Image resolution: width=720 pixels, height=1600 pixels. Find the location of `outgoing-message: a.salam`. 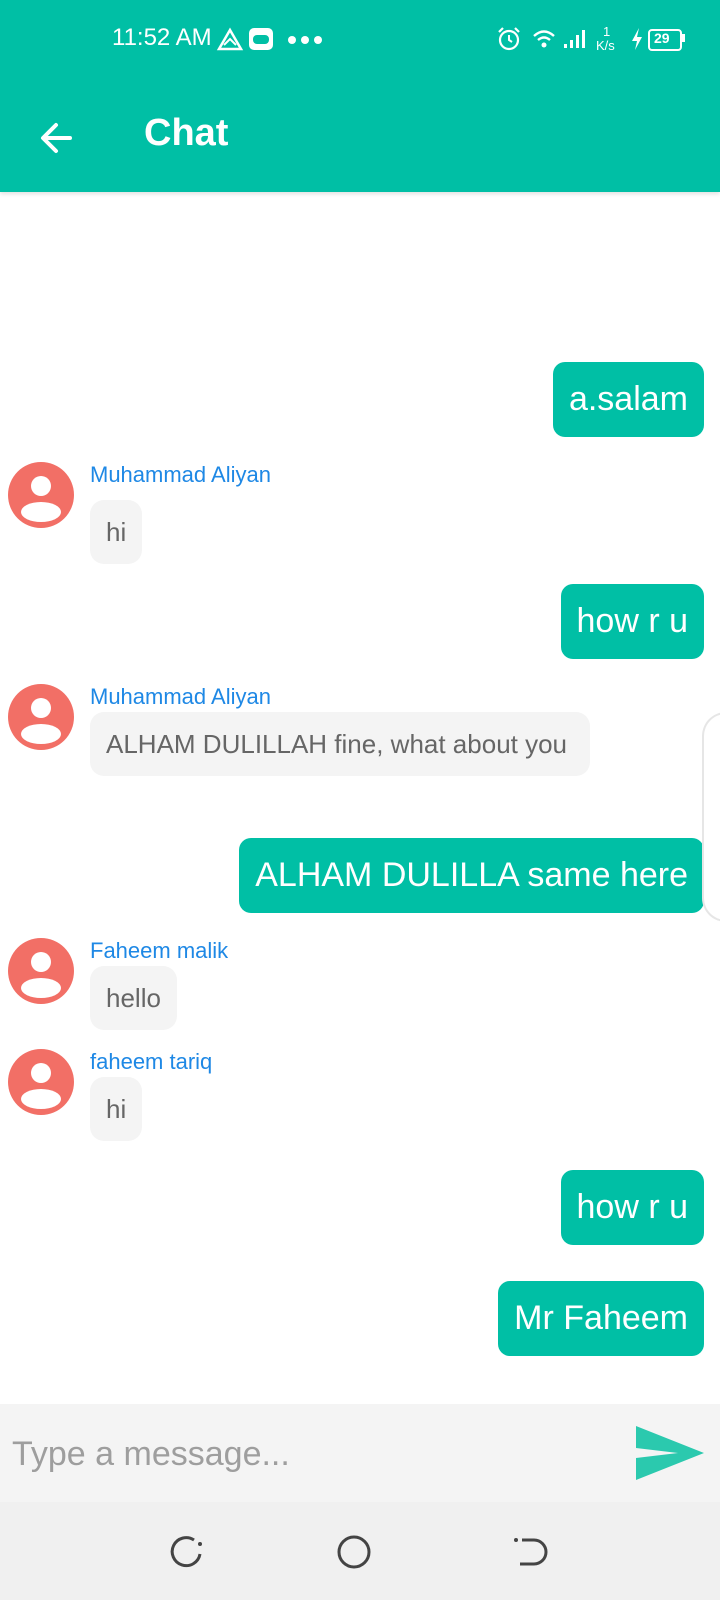

outgoing-message: a.salam is located at coordinates (628, 399).